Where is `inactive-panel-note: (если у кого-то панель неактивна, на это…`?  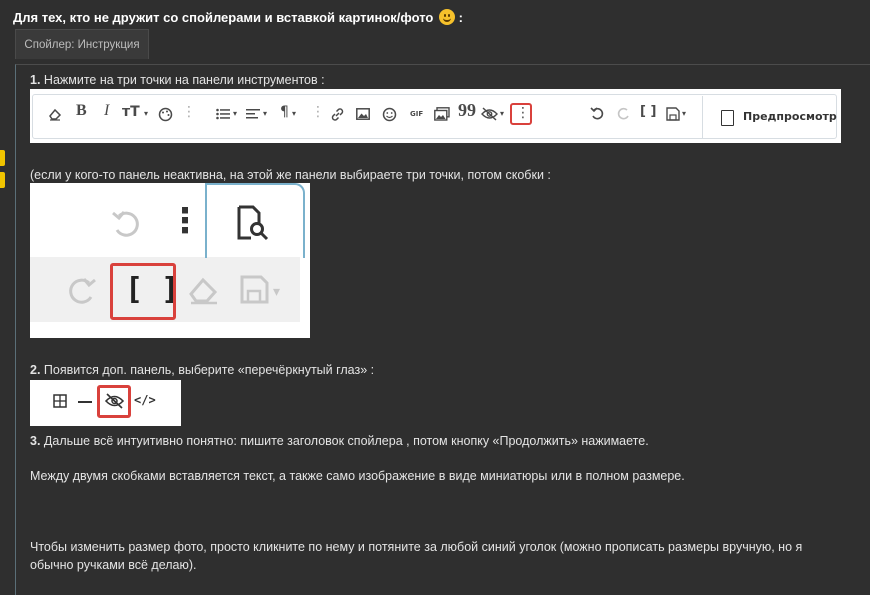
inactive-panel-note: (если у кого-то панель неактивна, на это… is located at coordinates (290, 175).